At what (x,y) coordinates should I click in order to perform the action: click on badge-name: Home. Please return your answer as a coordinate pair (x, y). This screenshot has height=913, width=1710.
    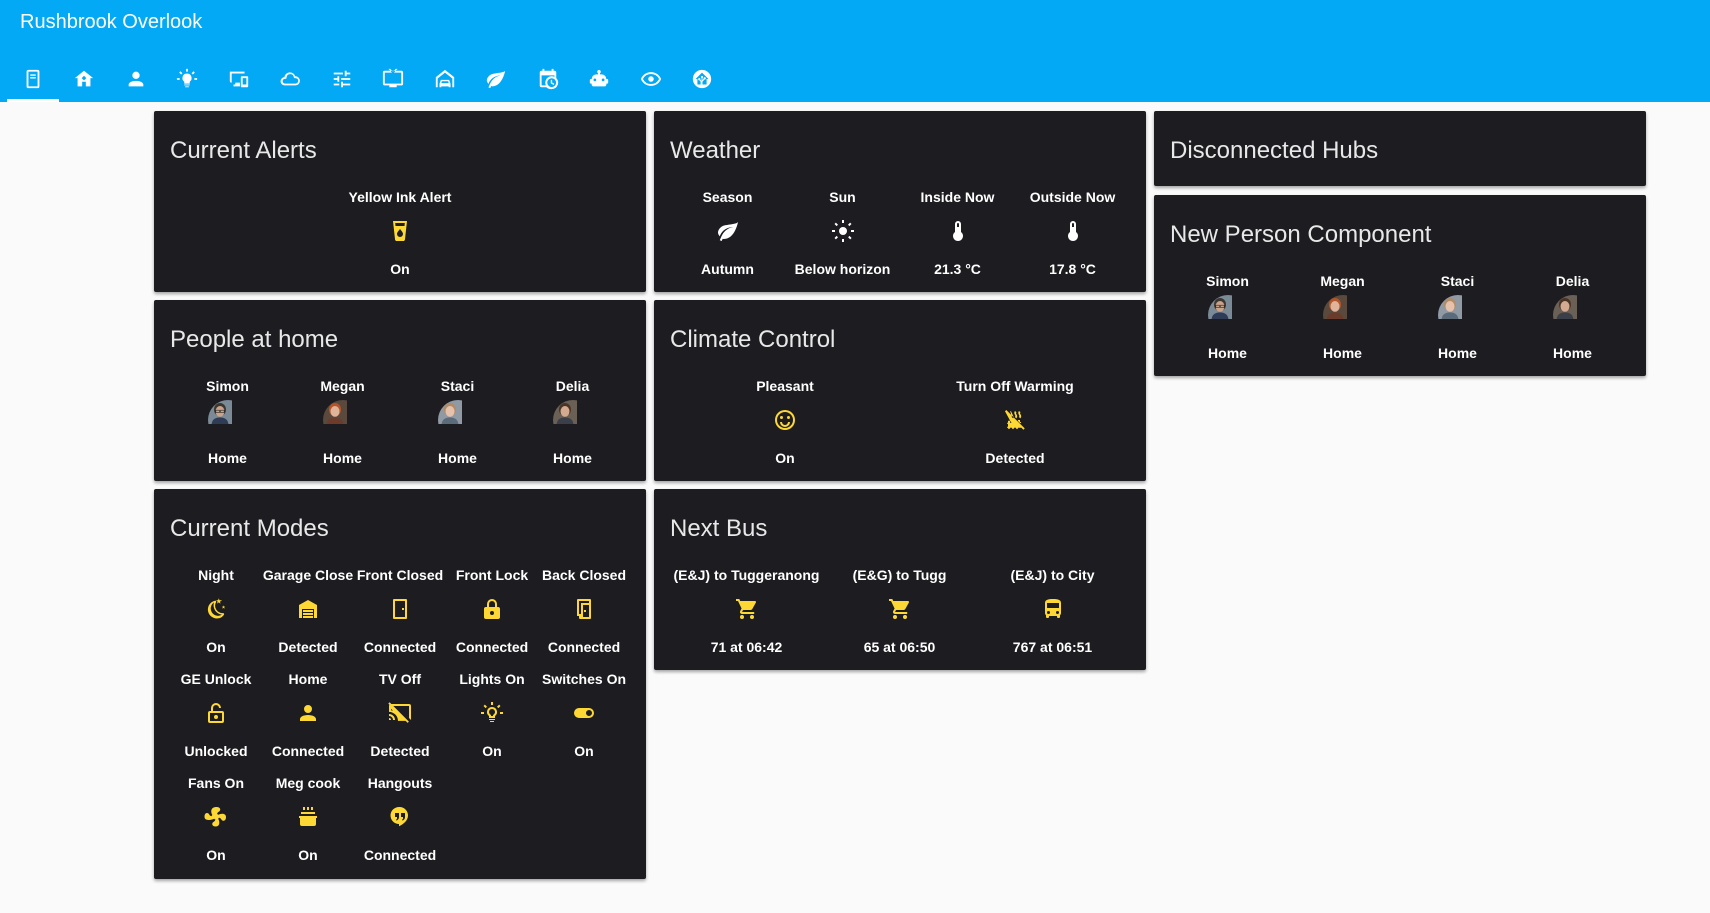
    Looking at the image, I should click on (308, 679).